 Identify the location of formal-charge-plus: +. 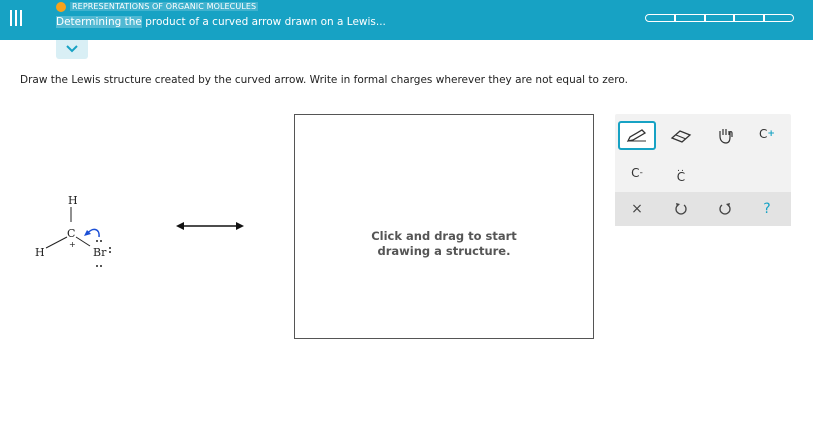
(72, 244).